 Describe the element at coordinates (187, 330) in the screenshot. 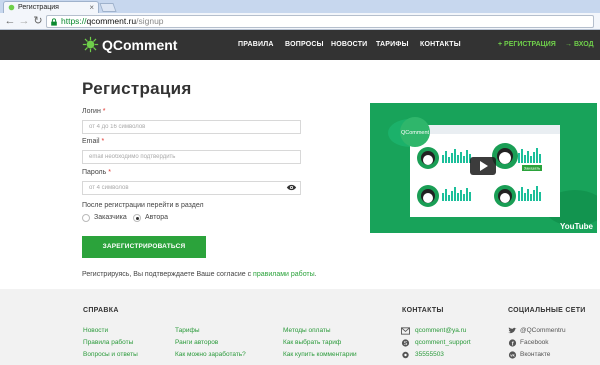

I see `footer-link-tariffs: Тарифы` at that location.